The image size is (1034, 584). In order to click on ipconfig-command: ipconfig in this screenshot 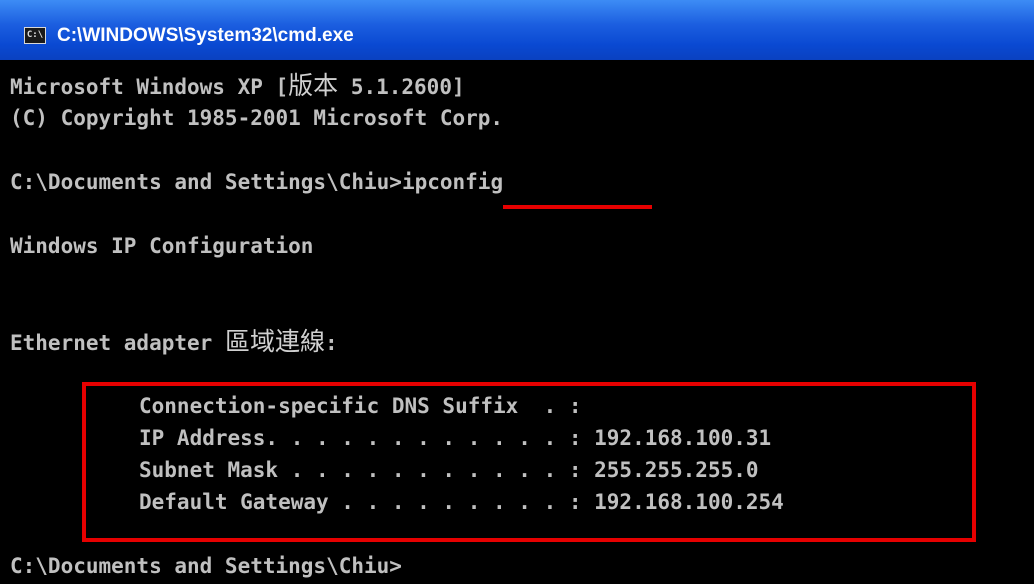, I will do `click(452, 182)`.